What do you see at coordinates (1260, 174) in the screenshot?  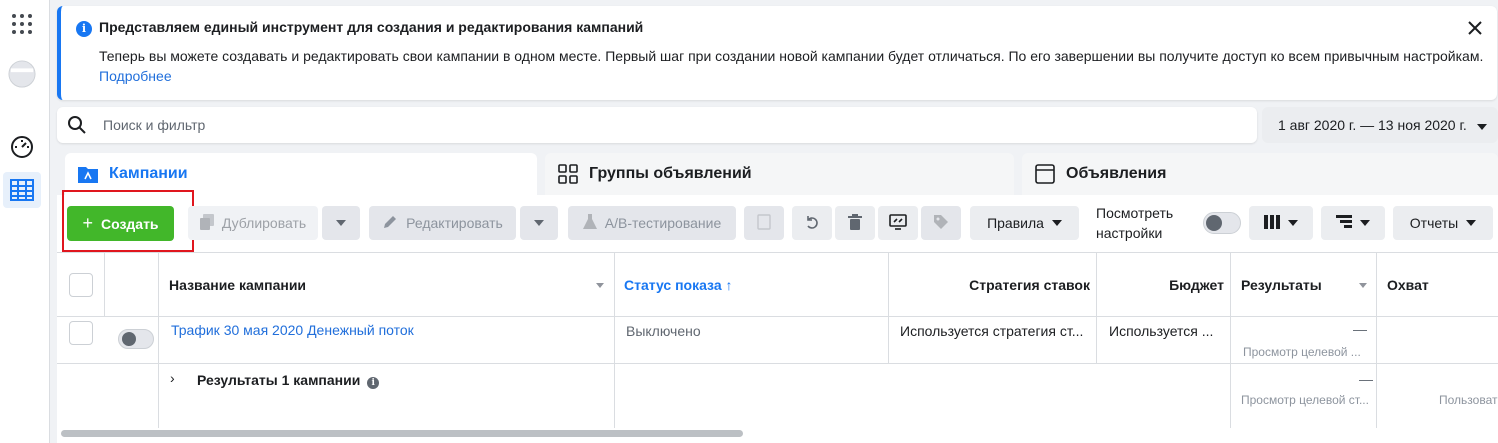 I see `tab-ads: Объявления` at bounding box center [1260, 174].